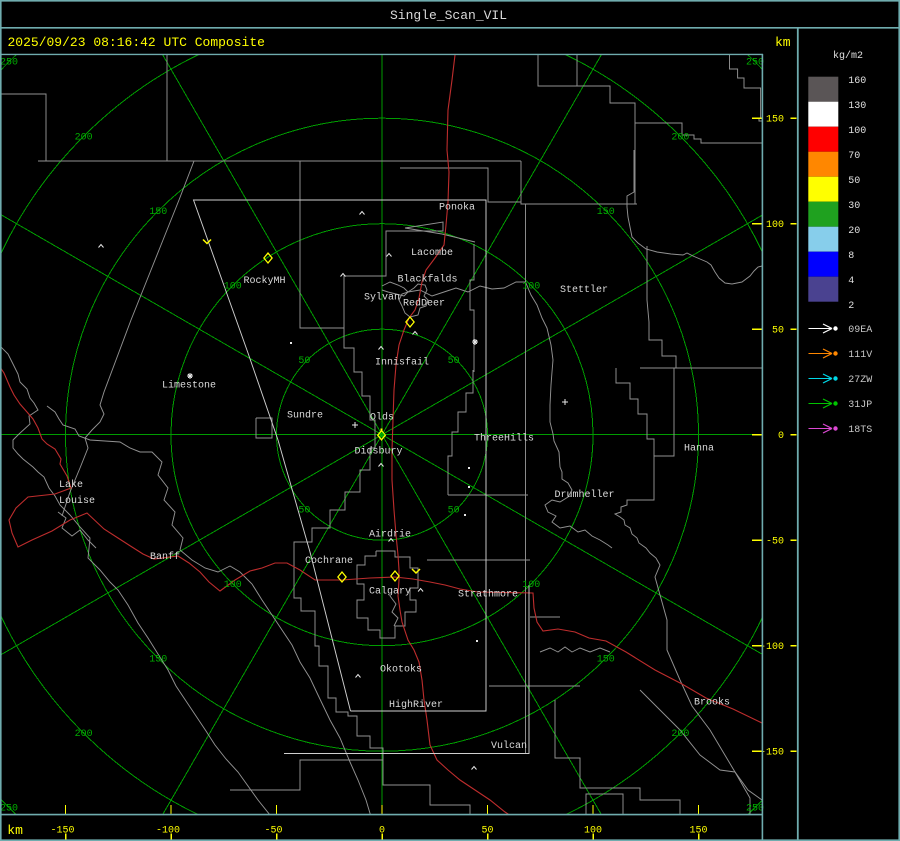 The image size is (900, 841). Describe the element at coordinates (402, 363) in the screenshot. I see `svg-text: Innisfail` at that location.